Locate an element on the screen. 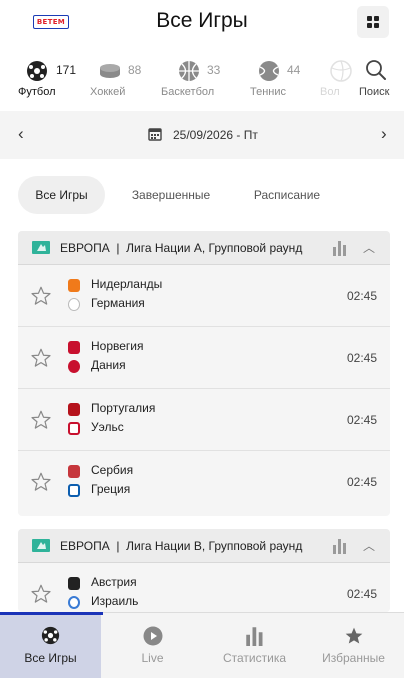 Image resolution: width=404 pixels, height=678 pixels. sport-item-volleyball: Вол is located at coordinates (335, 79).